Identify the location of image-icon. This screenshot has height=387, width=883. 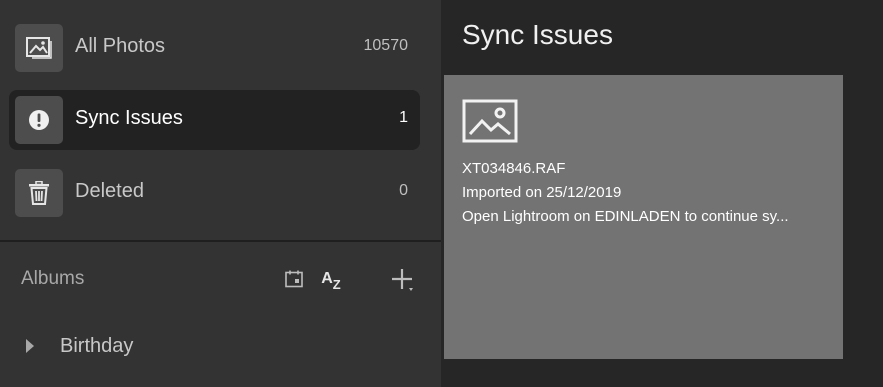
(39, 48).